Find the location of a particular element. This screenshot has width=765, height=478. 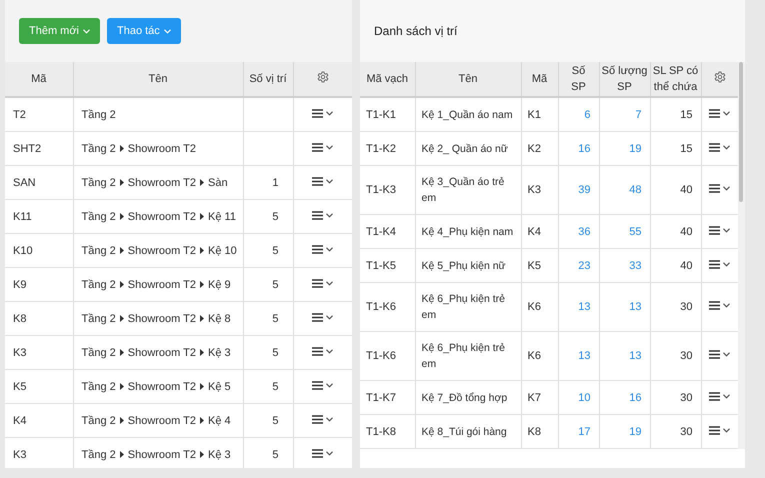

product-count-link: 6 is located at coordinates (587, 114).